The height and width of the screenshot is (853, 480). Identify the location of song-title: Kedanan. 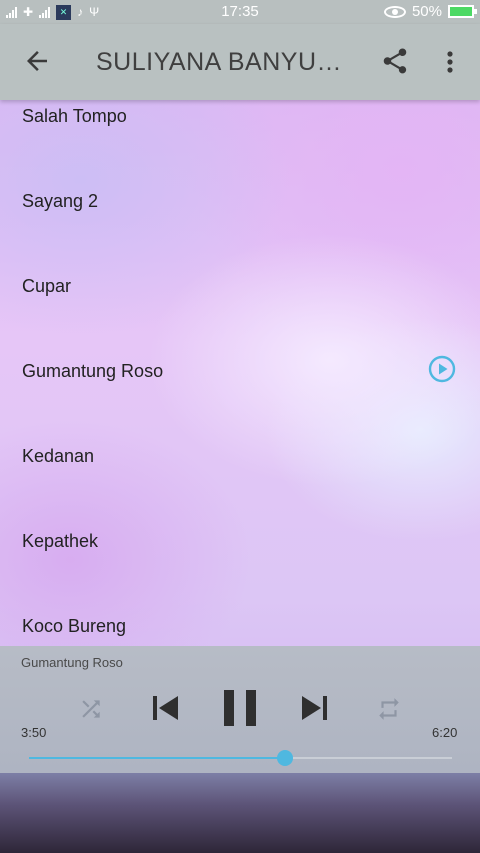
(58, 456).